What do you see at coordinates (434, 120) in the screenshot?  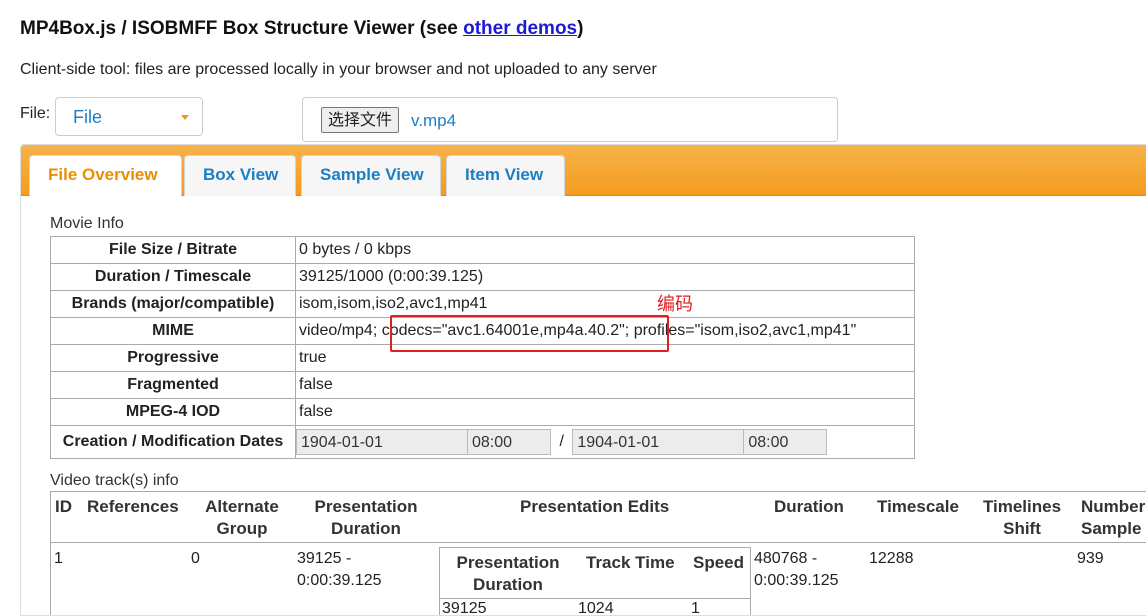 I see `selected-file-name: v.mp4` at bounding box center [434, 120].